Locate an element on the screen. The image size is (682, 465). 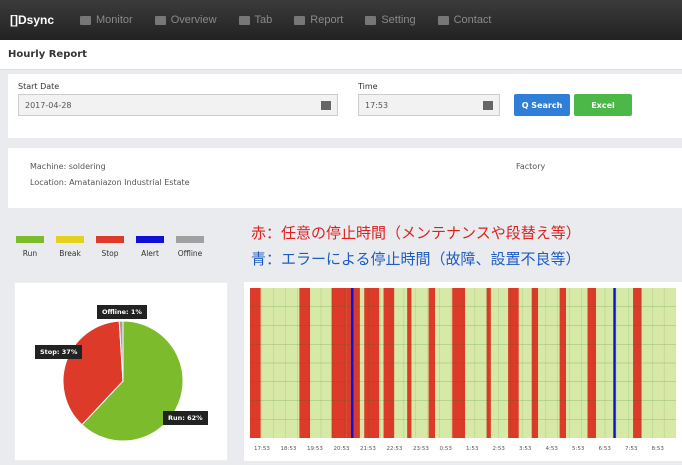
timeline-tick-label: 2:53 is located at coordinates (498, 449).